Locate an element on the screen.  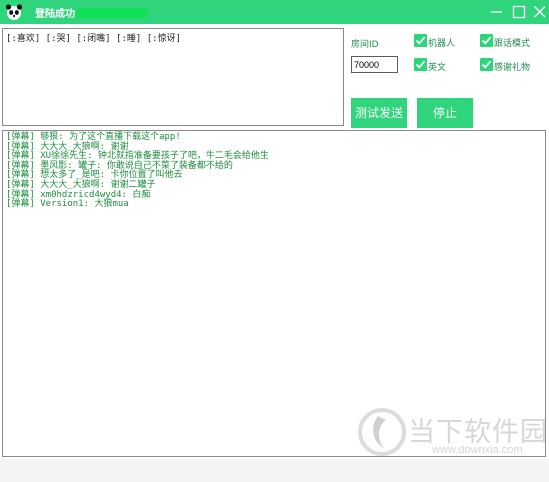
robot-label: 机器人 is located at coordinates (442, 44).